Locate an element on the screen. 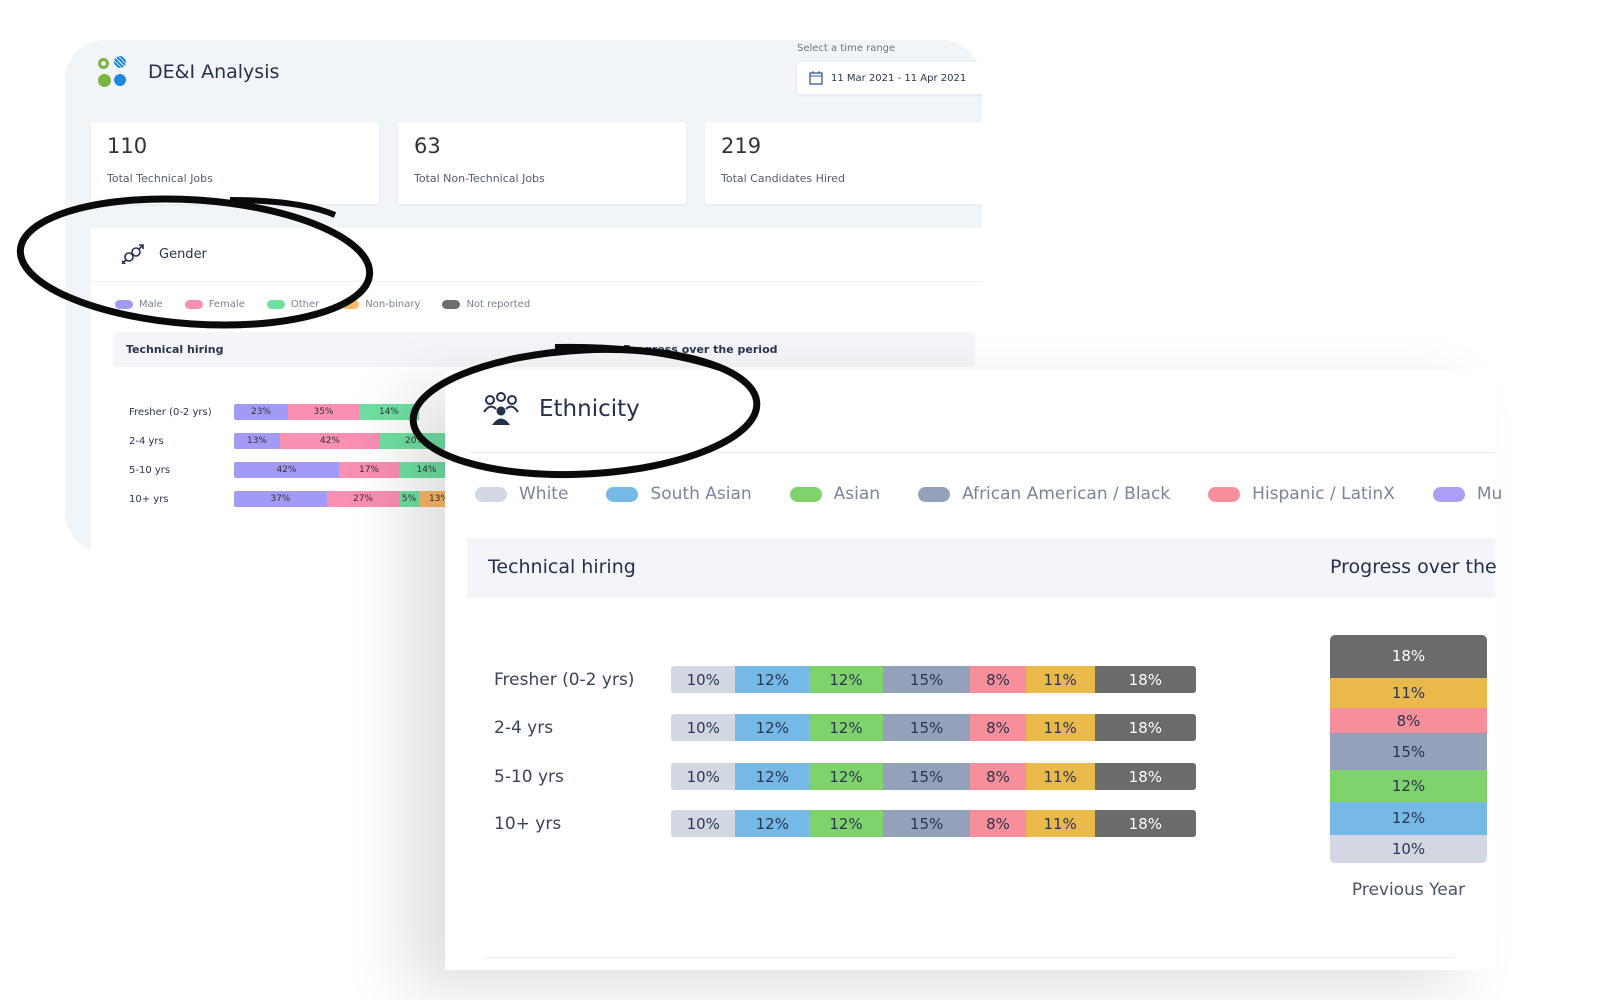  previous-year-stacked-bar: 18% 11% 8% 15% 12% 12% 10% is located at coordinates (1408, 749).